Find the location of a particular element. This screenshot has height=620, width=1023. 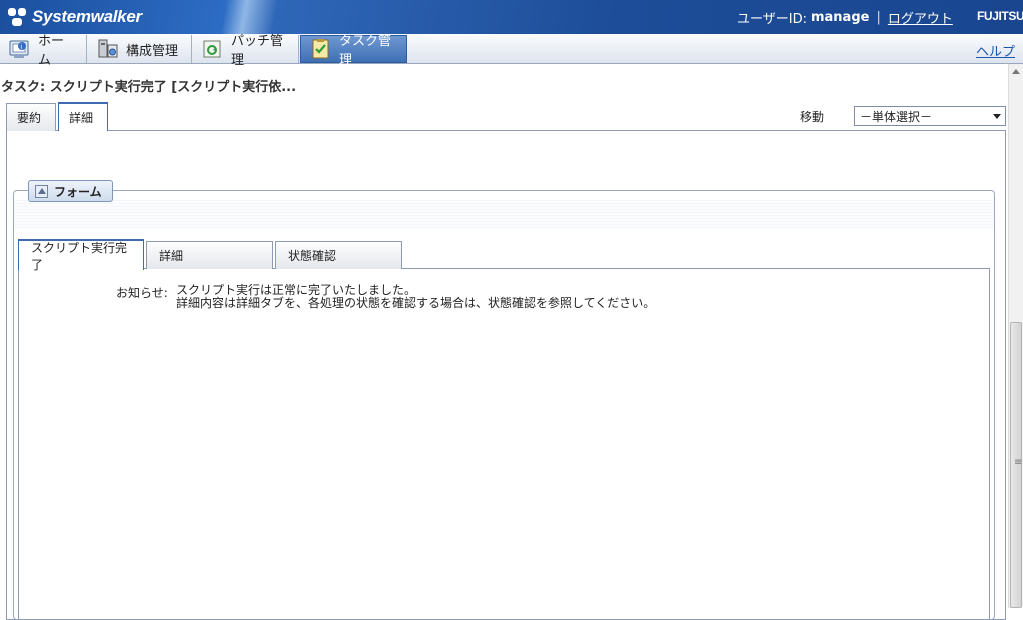

nav-item-patch: パッチ管理 is located at coordinates (246, 51).